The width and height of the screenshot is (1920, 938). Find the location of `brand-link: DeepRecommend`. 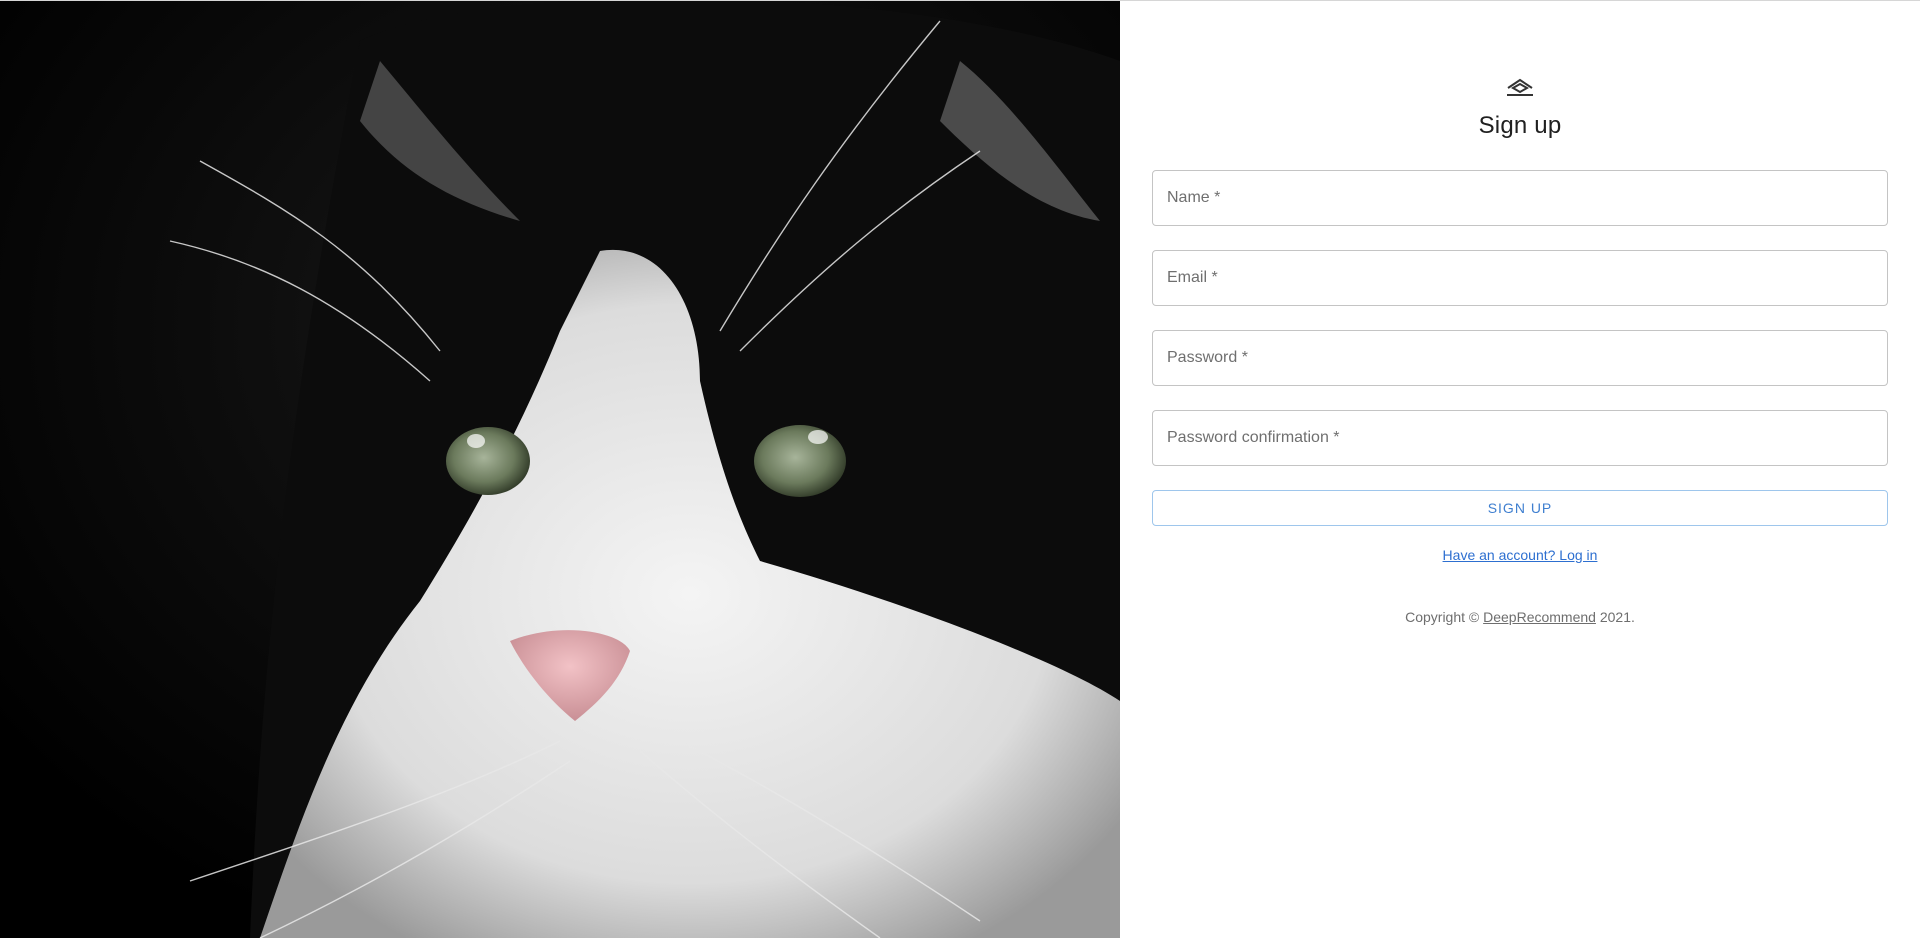

brand-link: DeepRecommend is located at coordinates (1539, 617).